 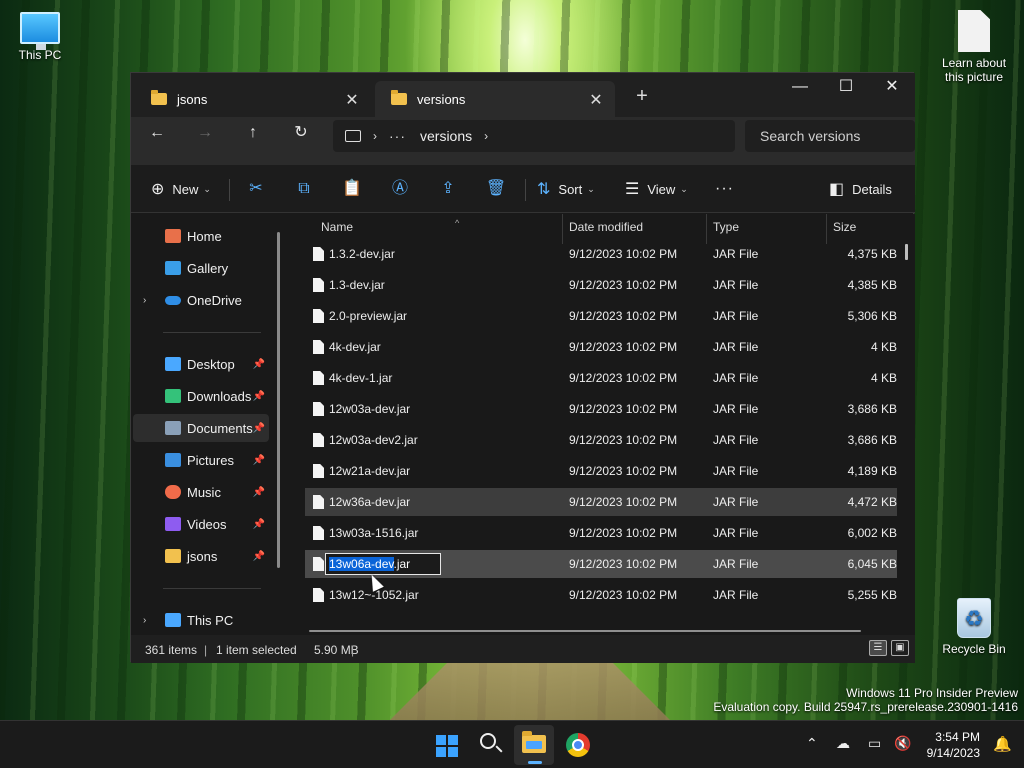 What do you see at coordinates (591, 188) in the screenshot?
I see `chevron-down-icon: ⌄` at bounding box center [591, 188].